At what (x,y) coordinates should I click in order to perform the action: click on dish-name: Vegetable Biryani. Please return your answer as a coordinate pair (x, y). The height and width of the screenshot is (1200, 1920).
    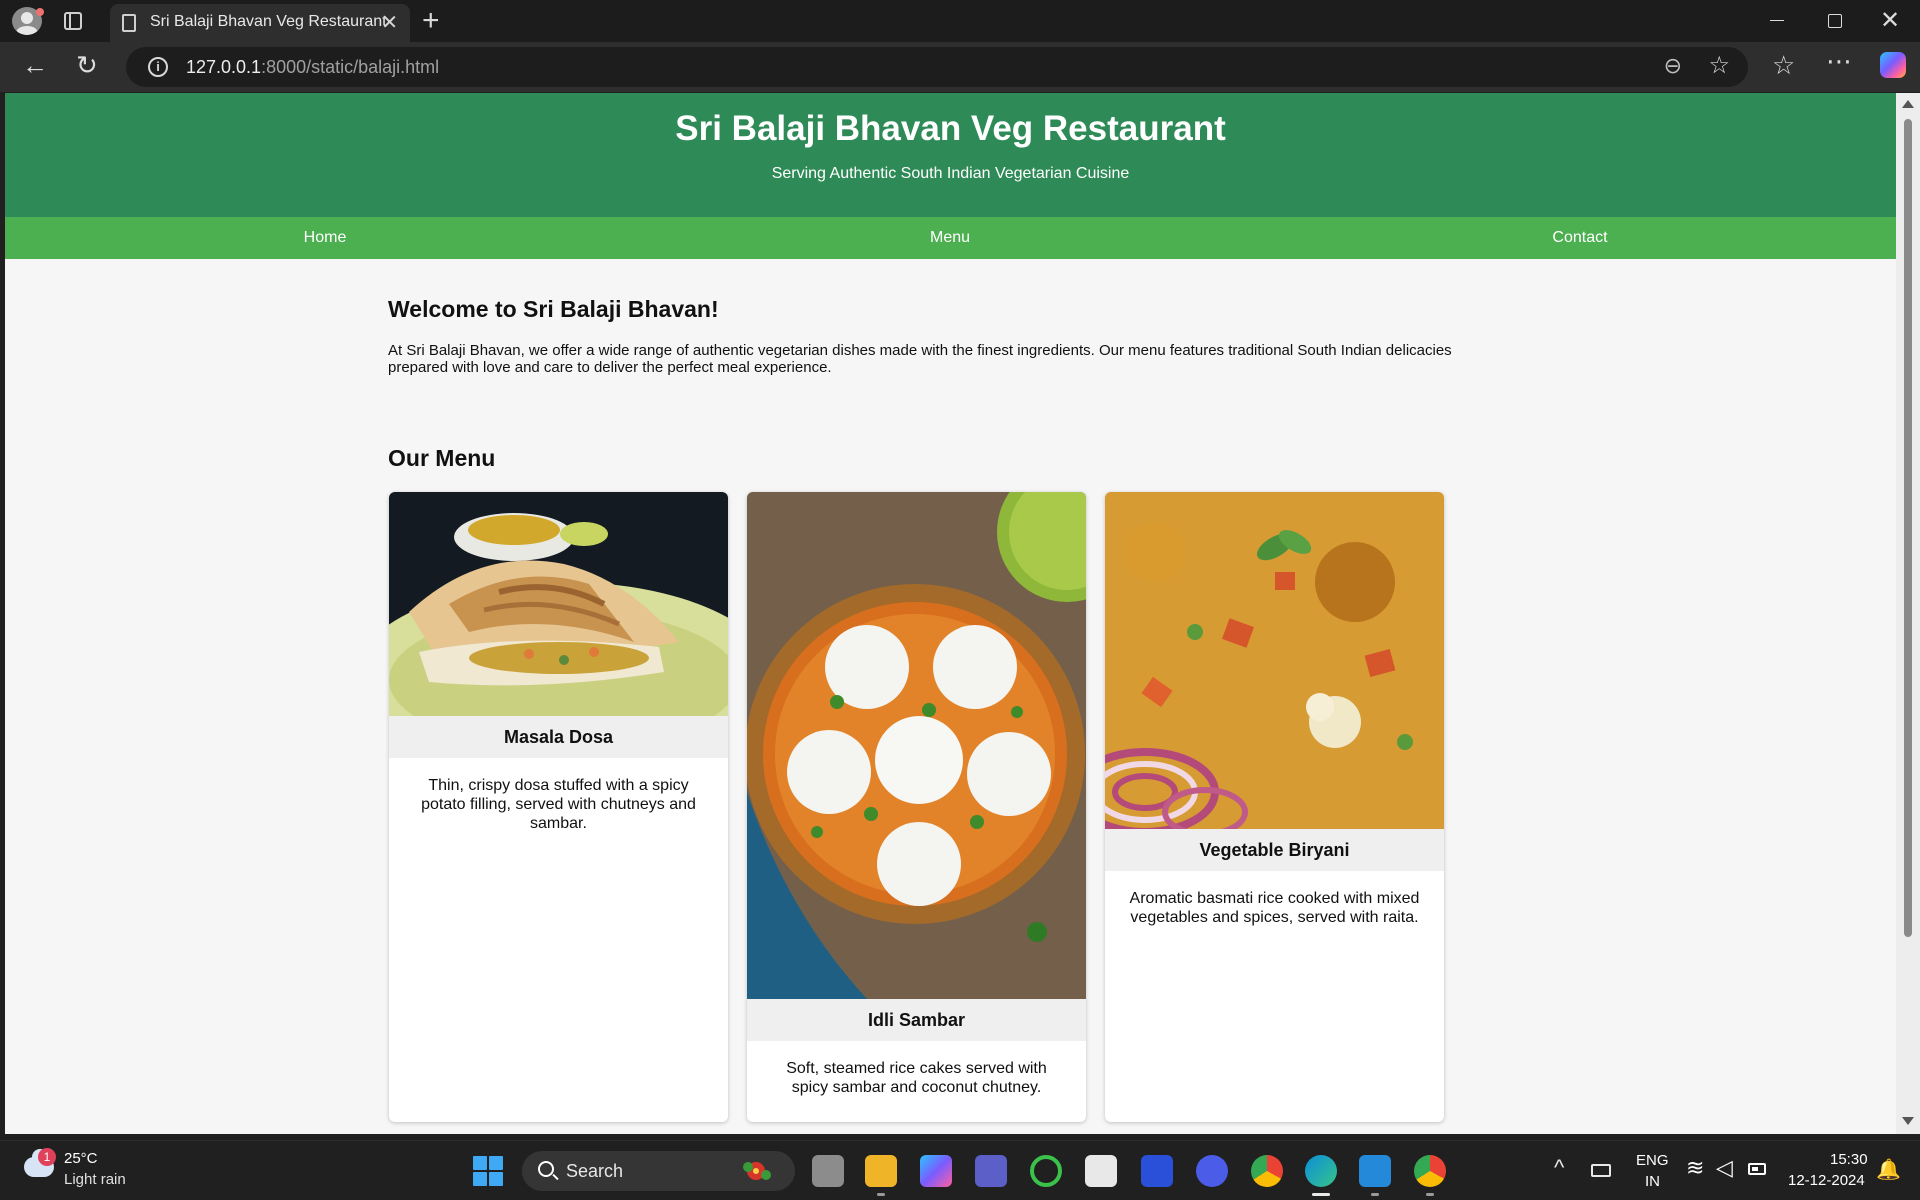
    Looking at the image, I should click on (1274, 850).